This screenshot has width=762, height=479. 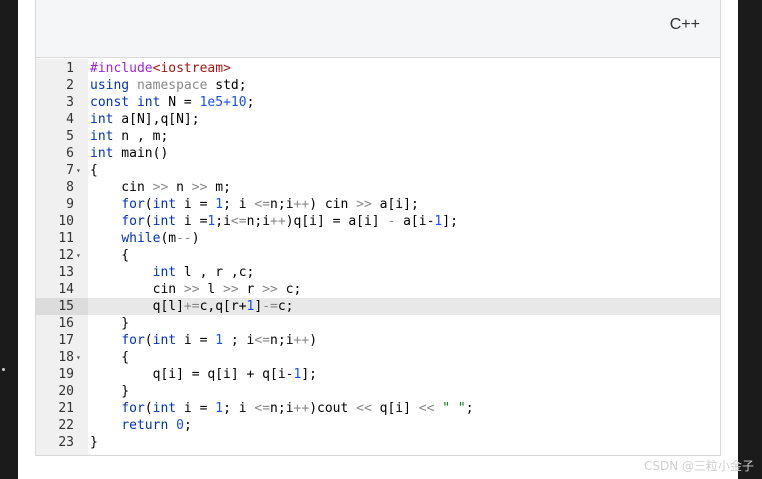 I want to click on line-number: 1, so click(x=70, y=68).